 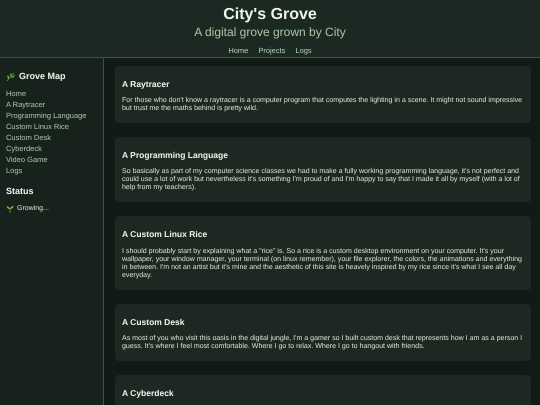 I want to click on seedling-icon, so click(x=10, y=209).